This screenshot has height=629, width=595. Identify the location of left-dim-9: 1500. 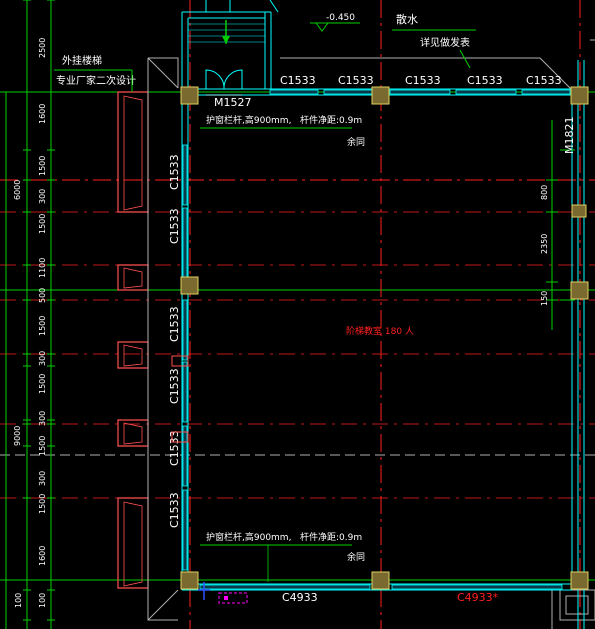
(42, 384).